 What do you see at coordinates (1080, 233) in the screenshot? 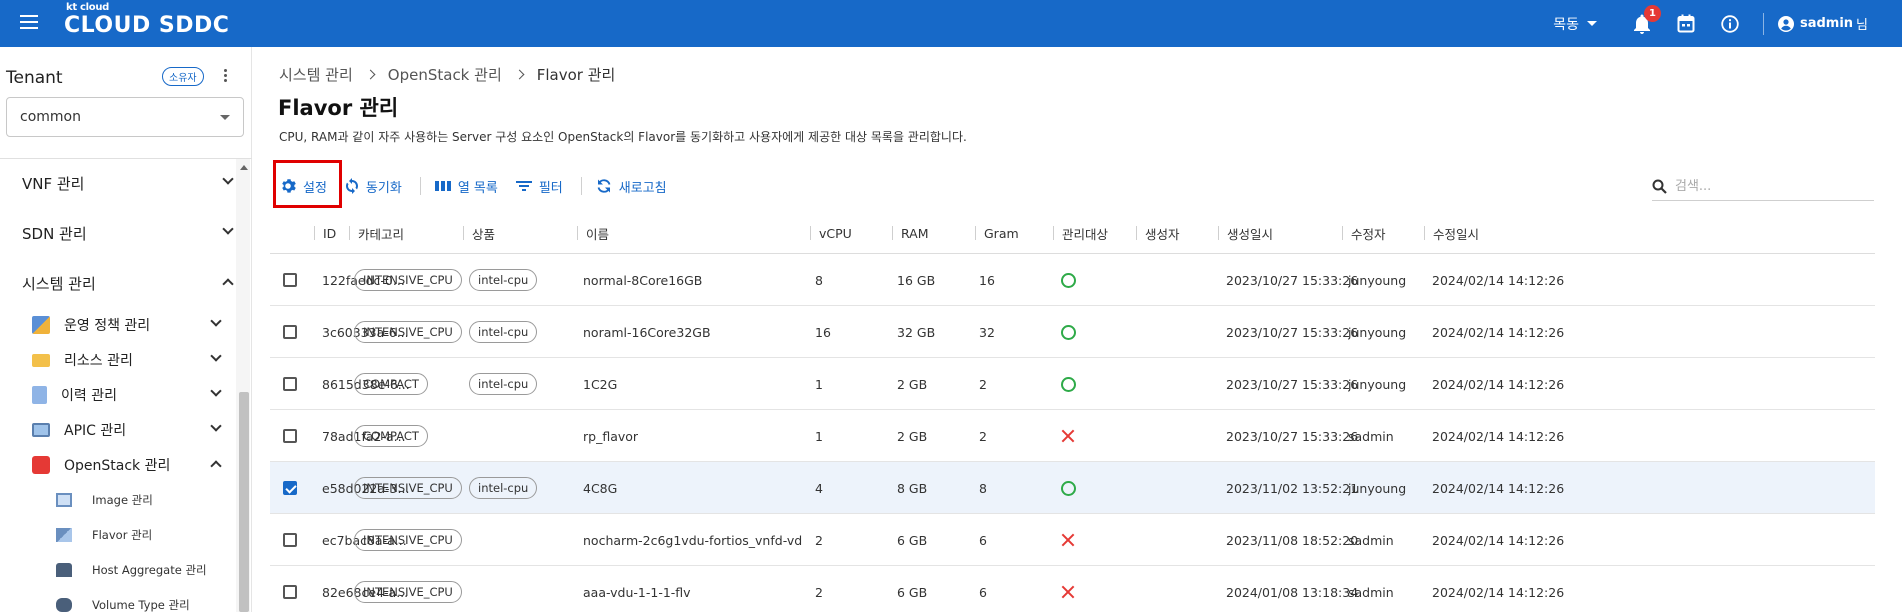
I see `column-header-managed: 관리대상` at bounding box center [1080, 233].